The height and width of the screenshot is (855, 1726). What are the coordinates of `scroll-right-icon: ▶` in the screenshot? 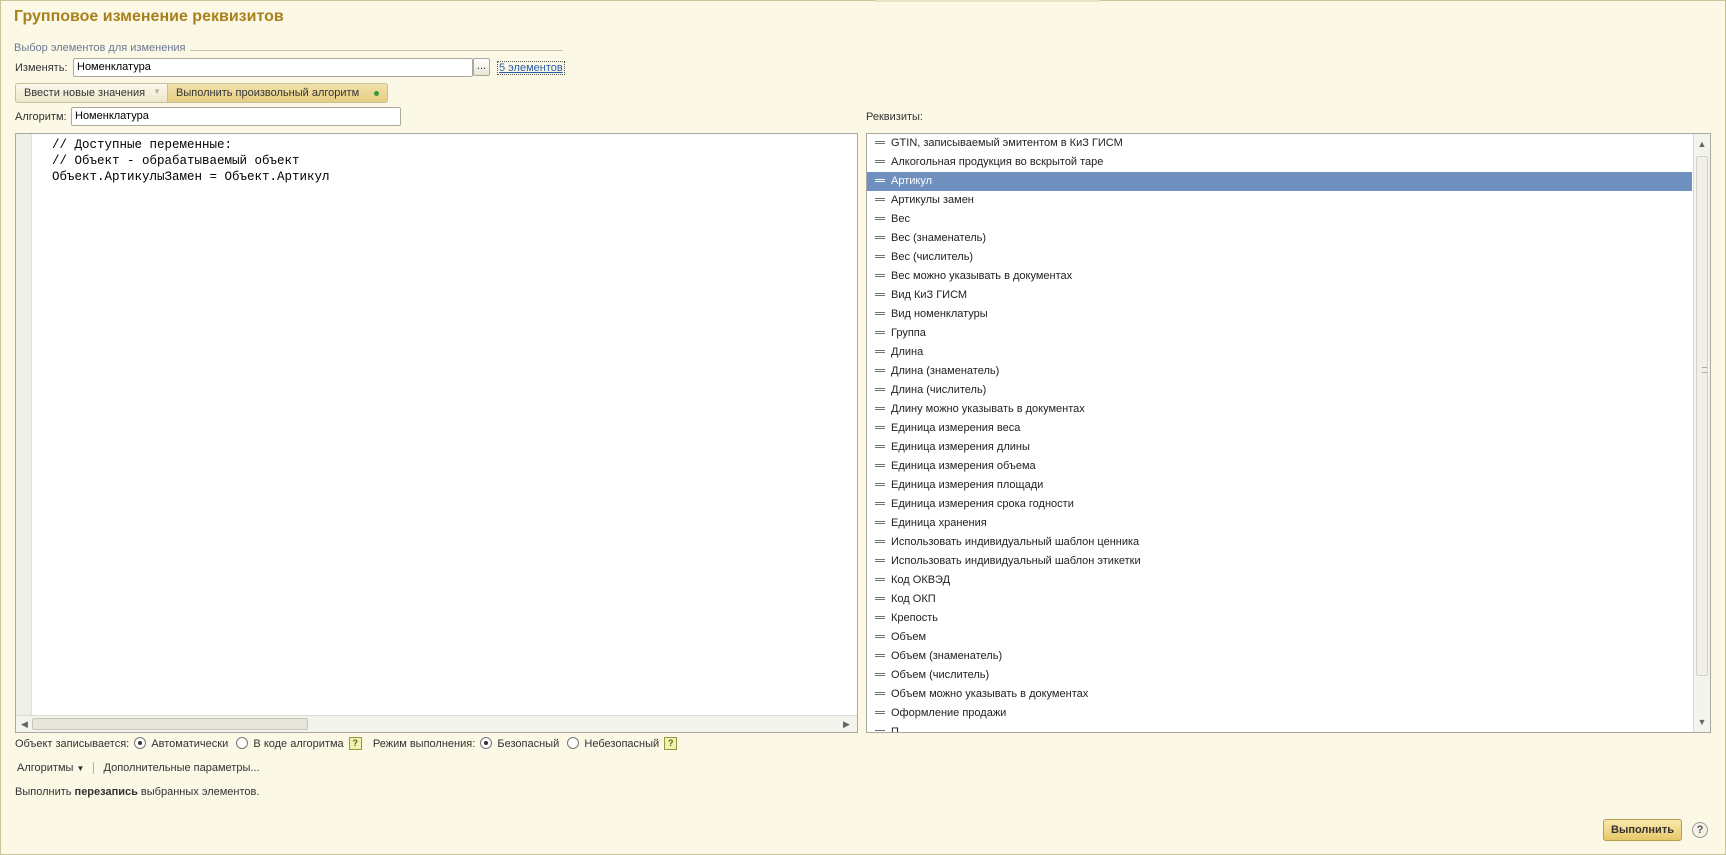 It's located at (846, 724).